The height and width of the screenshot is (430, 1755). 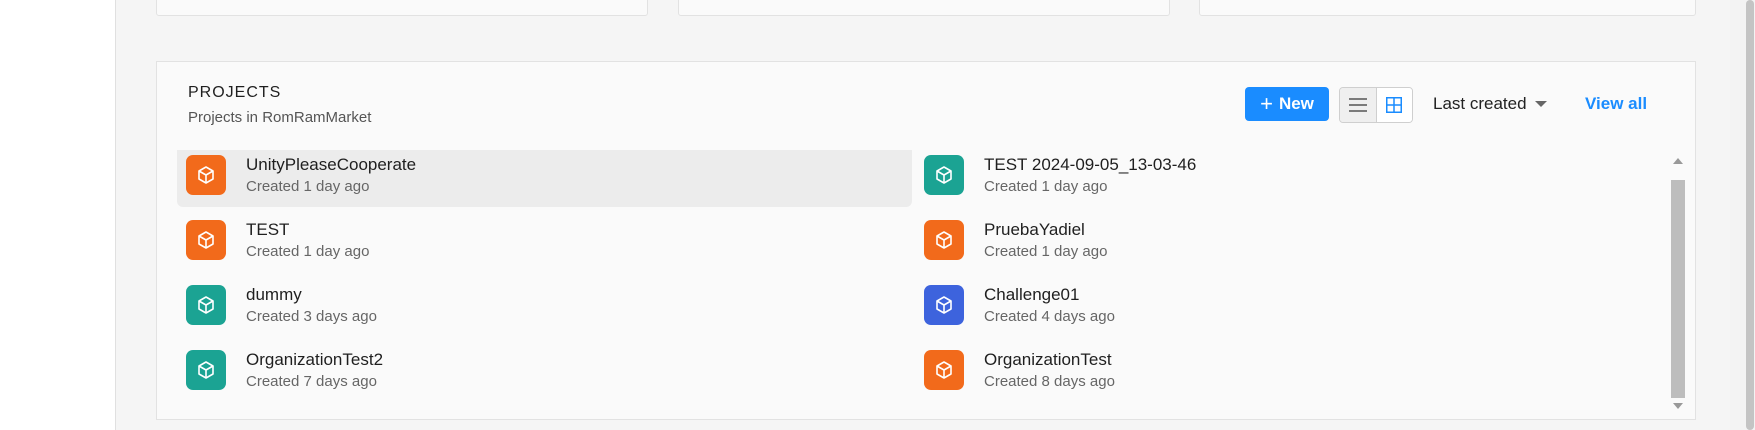 What do you see at coordinates (1049, 305) in the screenshot?
I see `project-text: Challenge01 Created 4 days ago` at bounding box center [1049, 305].